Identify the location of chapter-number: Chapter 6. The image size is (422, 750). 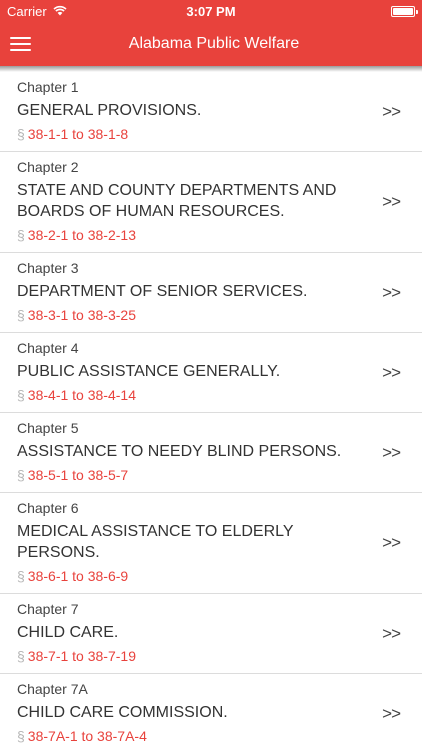
(48, 508).